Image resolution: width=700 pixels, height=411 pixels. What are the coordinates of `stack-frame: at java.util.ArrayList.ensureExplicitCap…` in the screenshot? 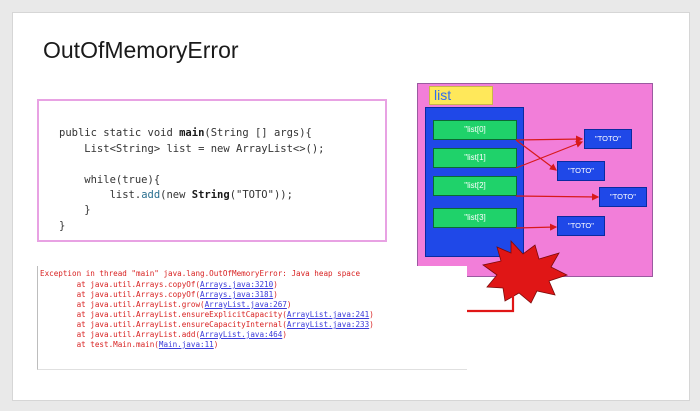 It's located at (225, 314).